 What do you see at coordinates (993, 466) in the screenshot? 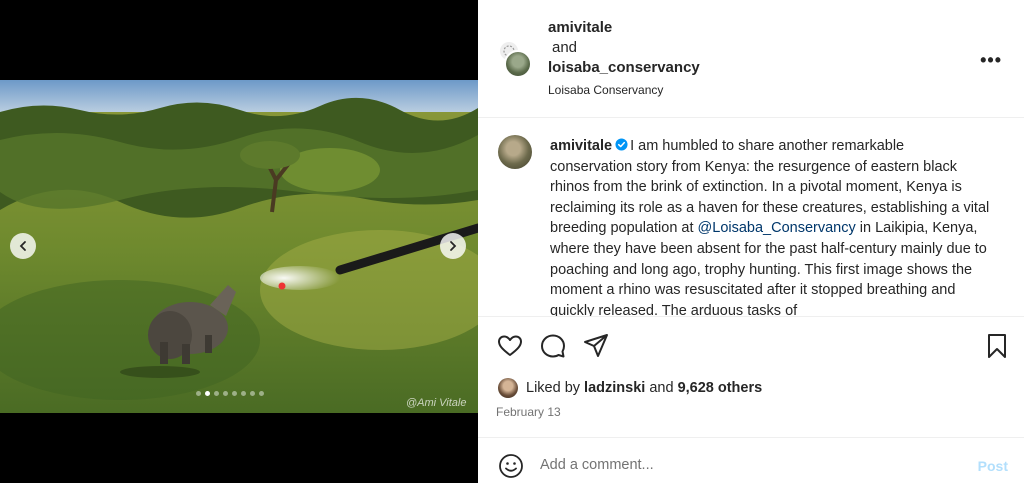
I see `post-comment-button: Post` at bounding box center [993, 466].